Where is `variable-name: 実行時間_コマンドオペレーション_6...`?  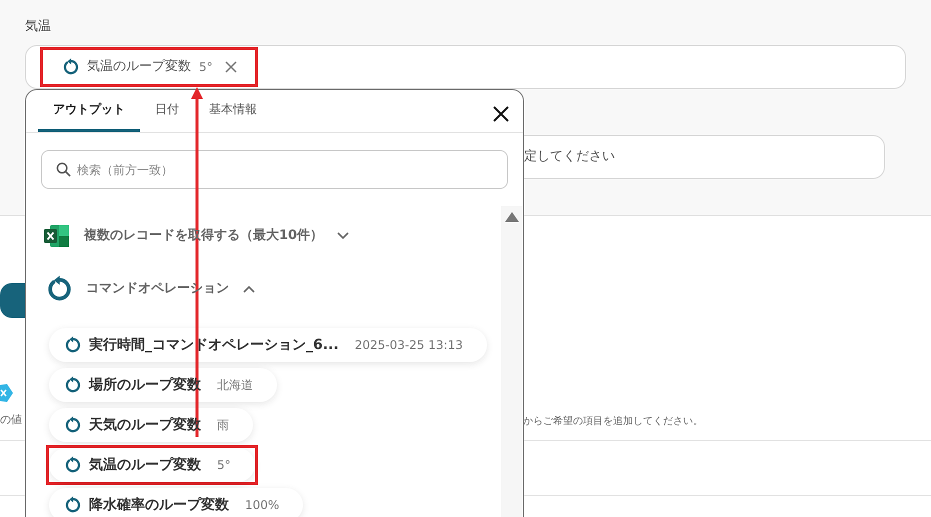
variable-name: 実行時間_コマンドオペレーション_6... is located at coordinates (214, 345).